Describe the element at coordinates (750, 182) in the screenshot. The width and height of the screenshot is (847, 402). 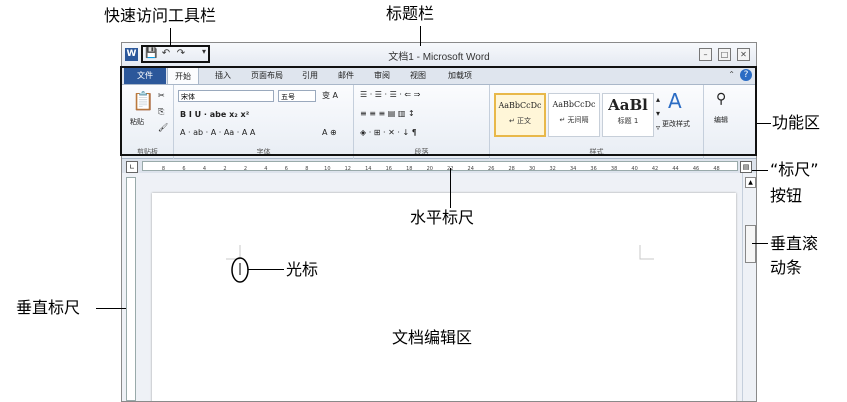
I see `scroll-up-icon: ▲` at that location.